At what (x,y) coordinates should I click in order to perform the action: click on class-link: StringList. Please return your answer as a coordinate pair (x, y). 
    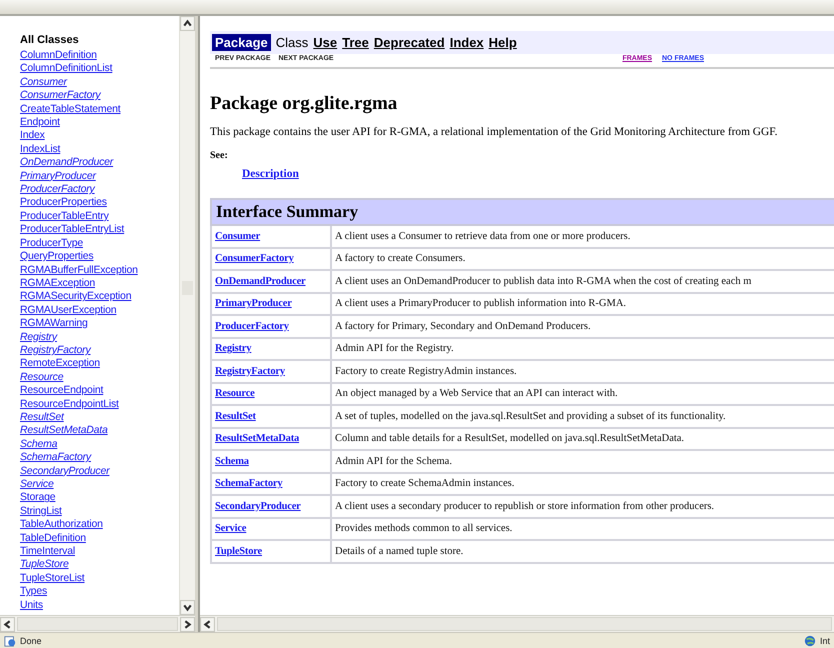
    Looking at the image, I should click on (99, 511).